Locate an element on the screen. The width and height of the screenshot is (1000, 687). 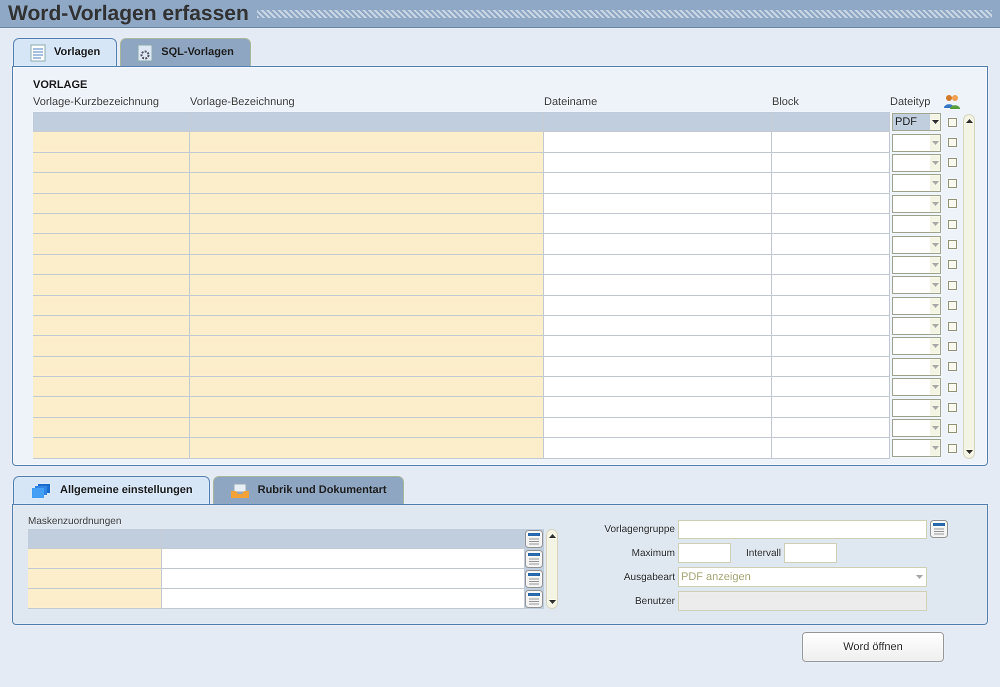
people-icon is located at coordinates (952, 102).